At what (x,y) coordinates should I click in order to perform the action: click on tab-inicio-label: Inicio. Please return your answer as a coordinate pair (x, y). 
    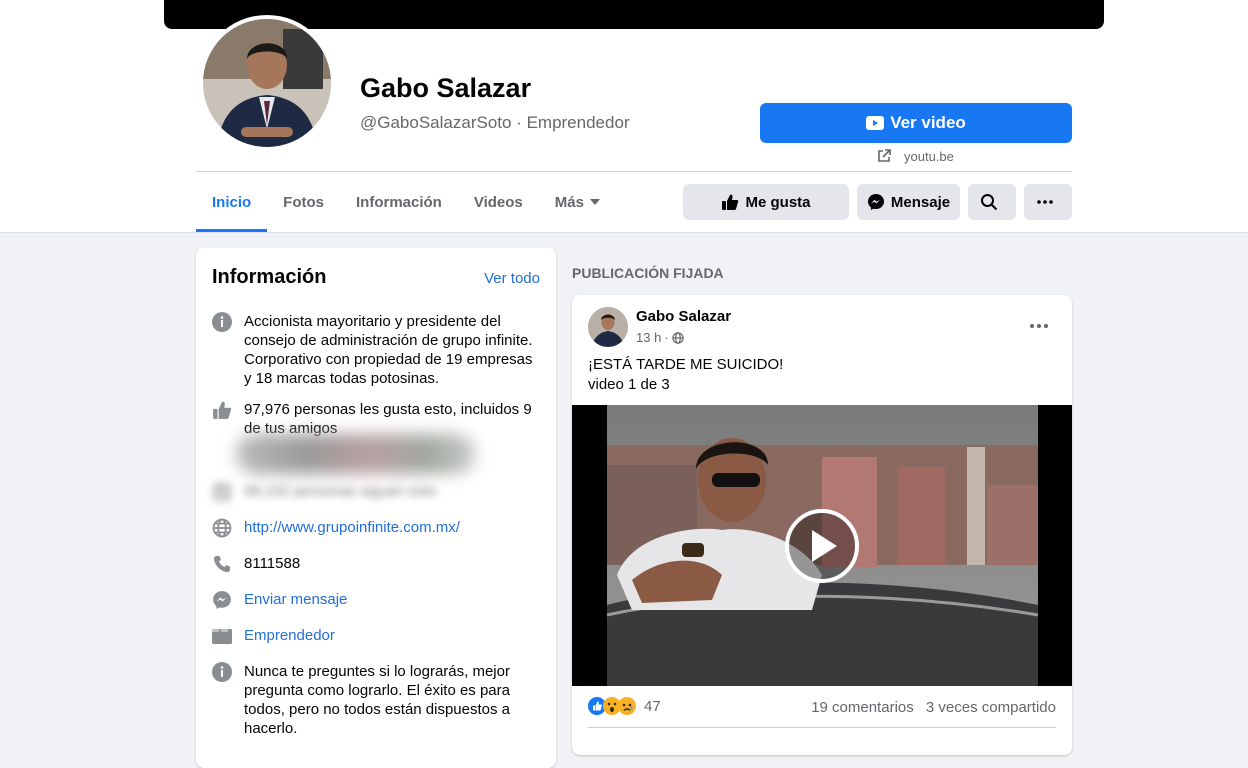
    Looking at the image, I should click on (232, 202).